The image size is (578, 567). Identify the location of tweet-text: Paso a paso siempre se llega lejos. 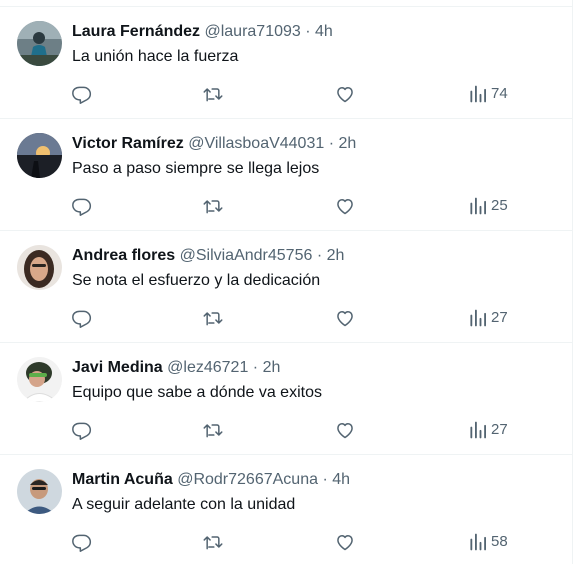
(196, 168).